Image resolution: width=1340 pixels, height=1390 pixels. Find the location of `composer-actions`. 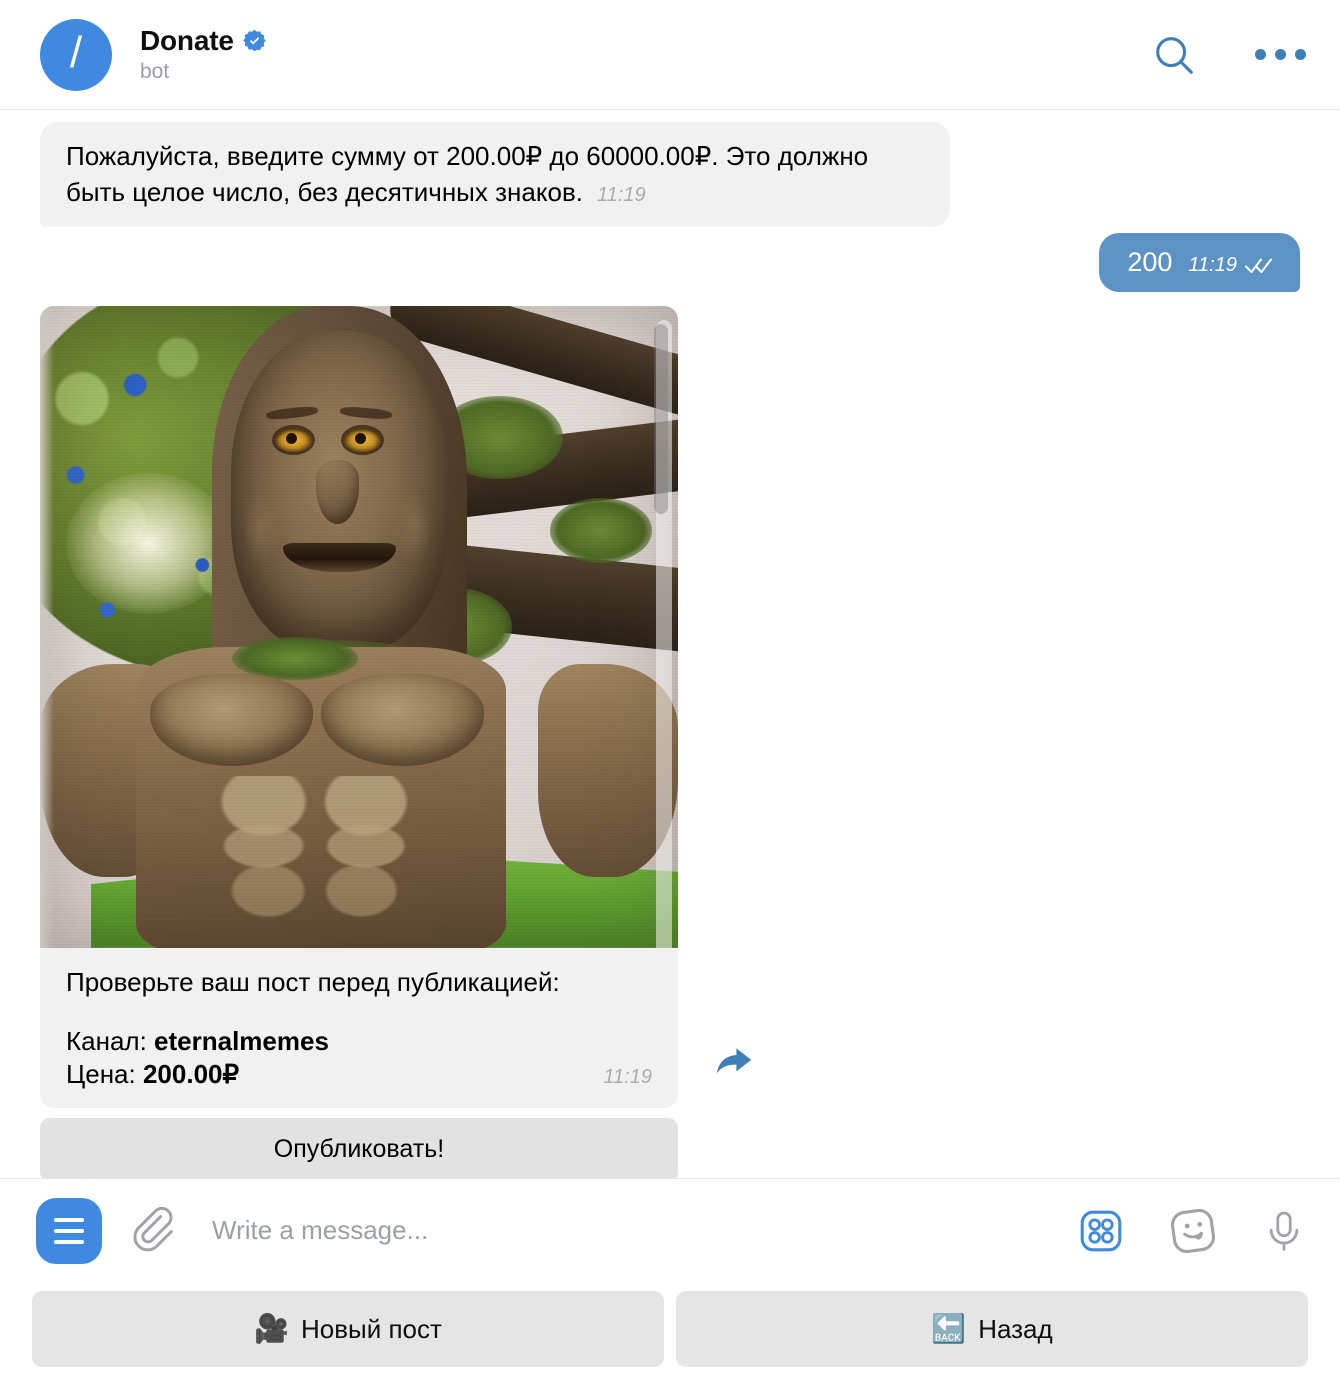

composer-actions is located at coordinates (1192, 1231).